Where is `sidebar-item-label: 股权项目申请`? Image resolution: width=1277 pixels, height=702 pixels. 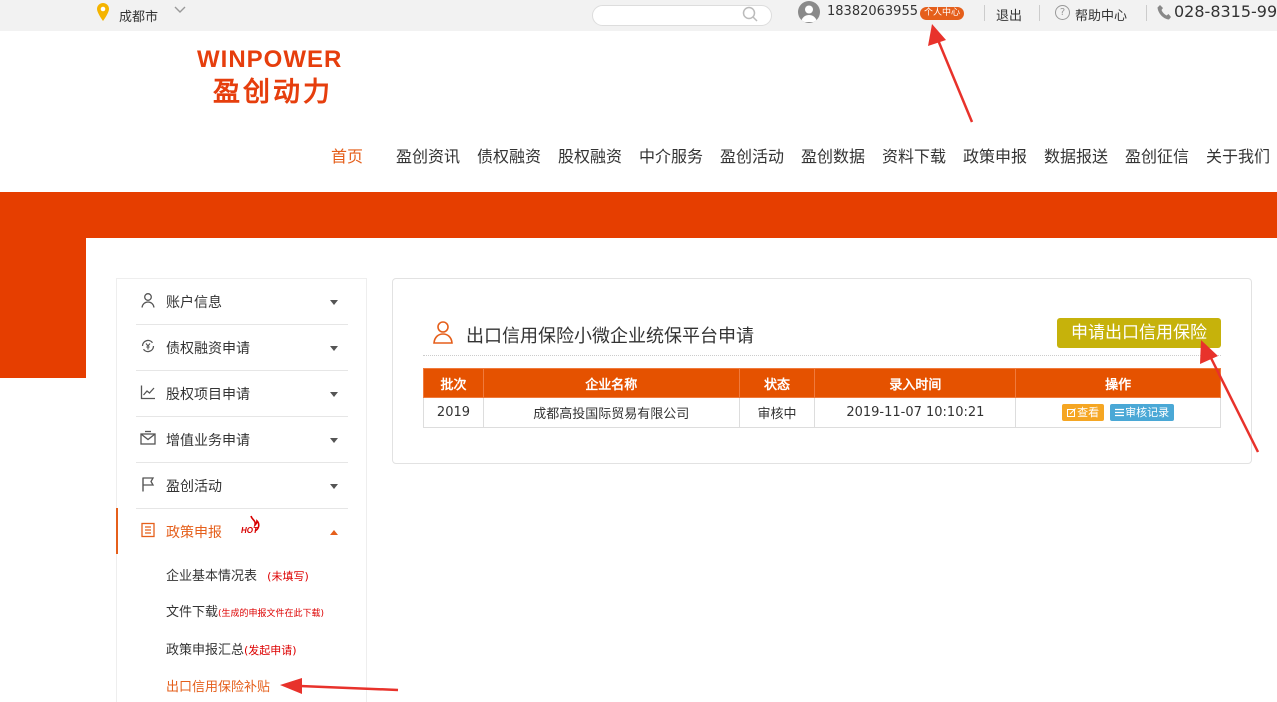
sidebar-item-label: 股权项目申请 is located at coordinates (208, 395).